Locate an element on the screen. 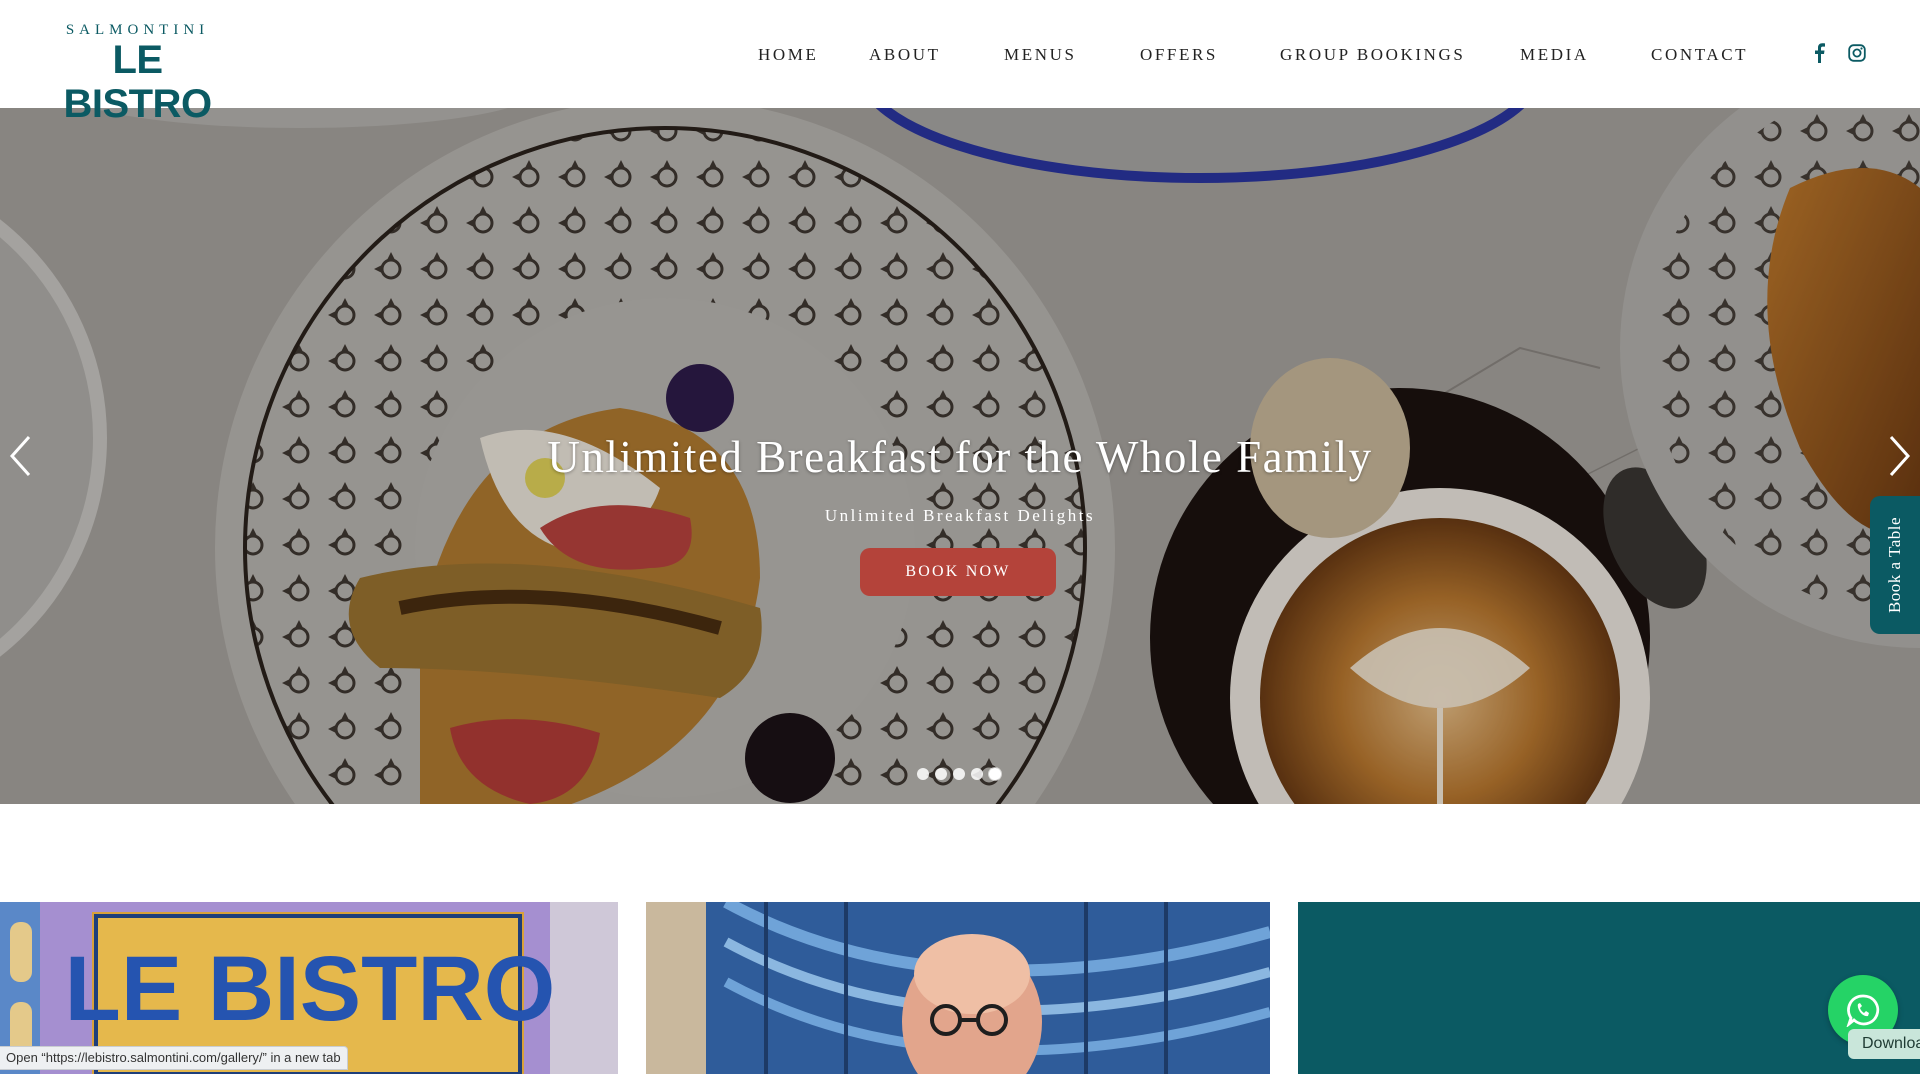 This screenshot has height=1074, width=1920. book-a-table-label: Book a Table is located at coordinates (1894, 565).